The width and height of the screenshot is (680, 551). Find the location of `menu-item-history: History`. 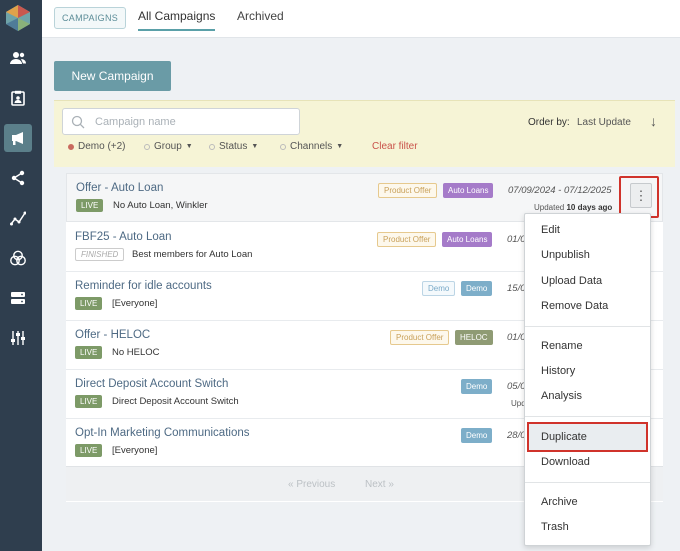

menu-item-history: History is located at coordinates (558, 371).